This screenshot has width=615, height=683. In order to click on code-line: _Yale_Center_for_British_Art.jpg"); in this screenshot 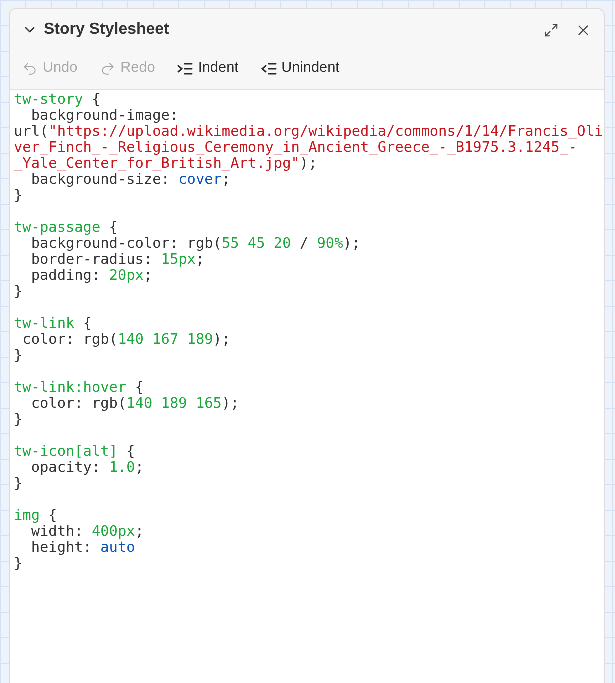, I will do `click(166, 164)`.